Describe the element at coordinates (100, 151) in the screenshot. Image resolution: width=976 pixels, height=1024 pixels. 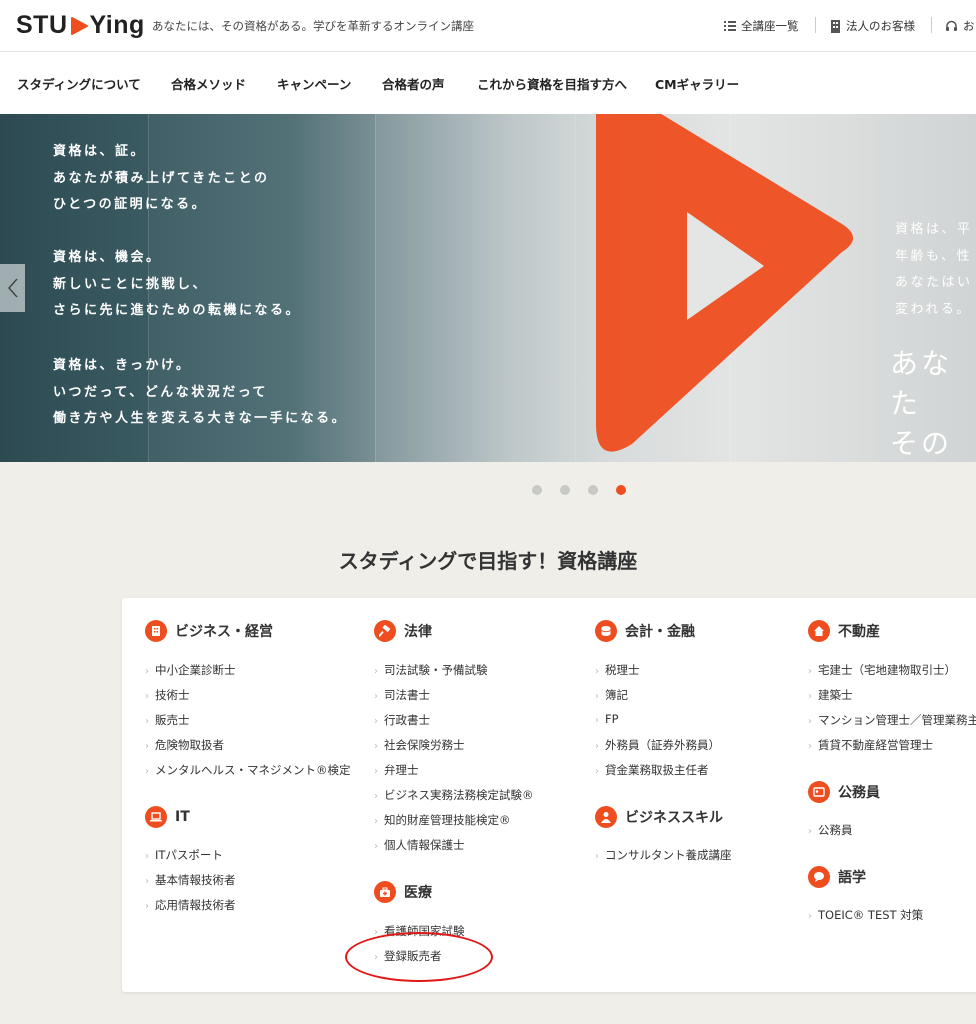
I see `hero-line: 資格は、証。` at that location.